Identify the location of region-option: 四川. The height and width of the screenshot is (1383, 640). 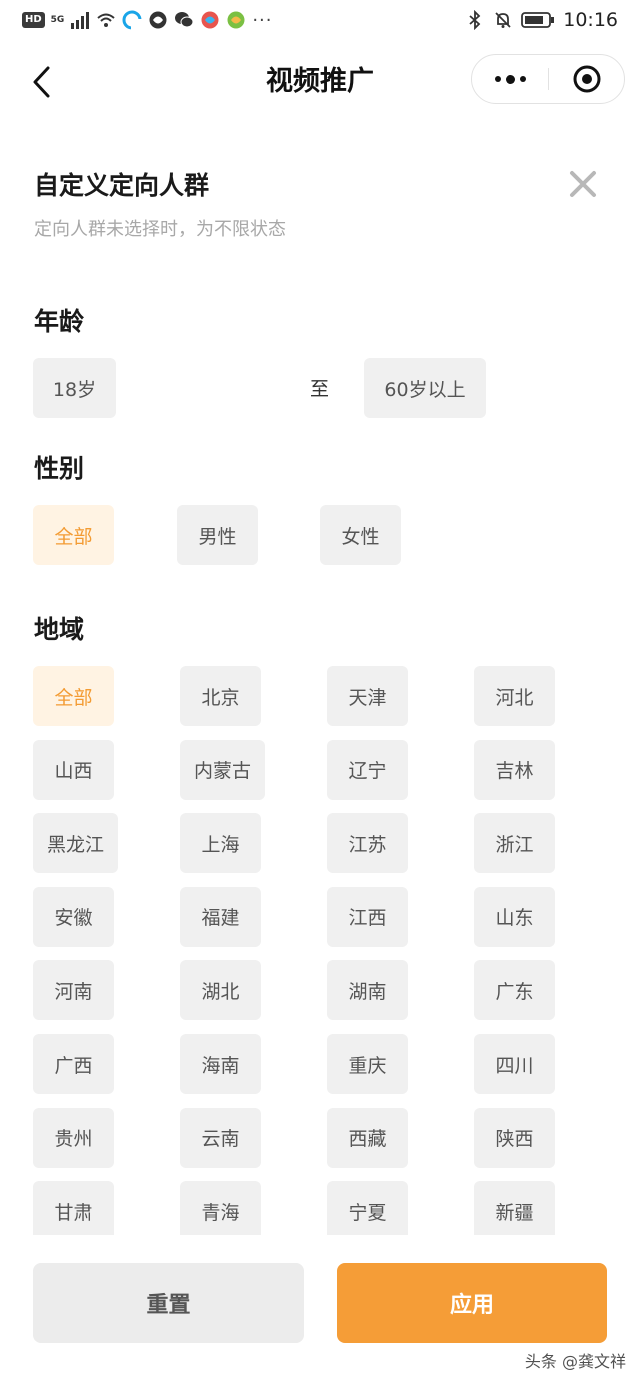
(514, 1064).